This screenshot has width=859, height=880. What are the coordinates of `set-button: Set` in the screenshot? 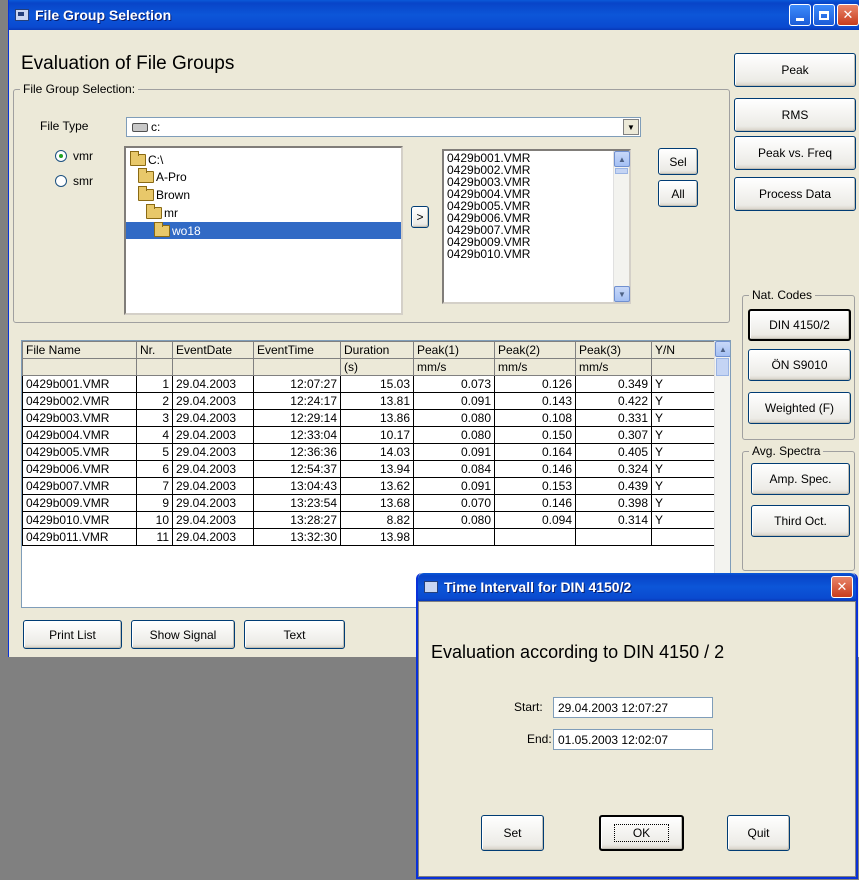 It's located at (512, 833).